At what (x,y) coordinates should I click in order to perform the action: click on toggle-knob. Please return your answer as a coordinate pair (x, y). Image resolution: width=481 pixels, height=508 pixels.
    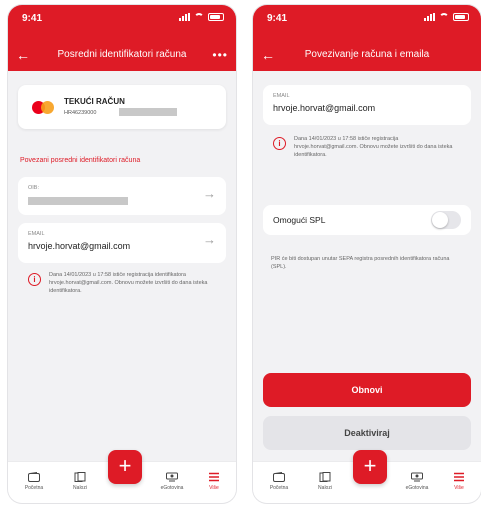
    Looking at the image, I should click on (440, 220).